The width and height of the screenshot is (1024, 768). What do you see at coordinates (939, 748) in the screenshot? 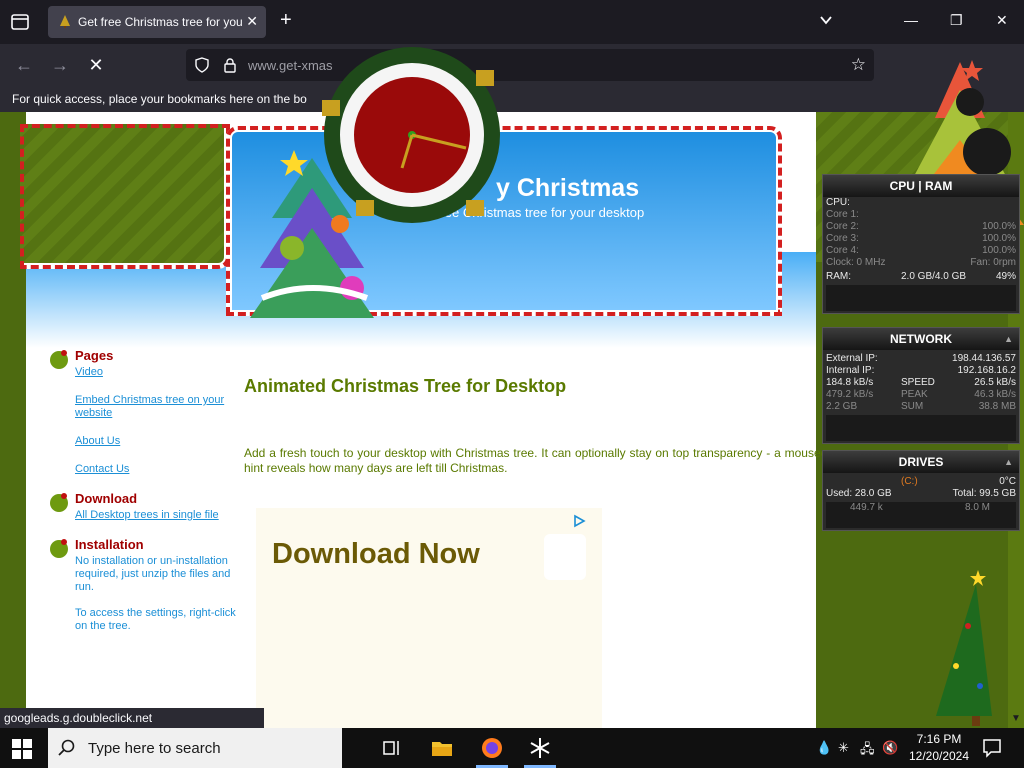
I see `taskbar-clock: 7:16 PM 12/20/2024` at bounding box center [939, 748].